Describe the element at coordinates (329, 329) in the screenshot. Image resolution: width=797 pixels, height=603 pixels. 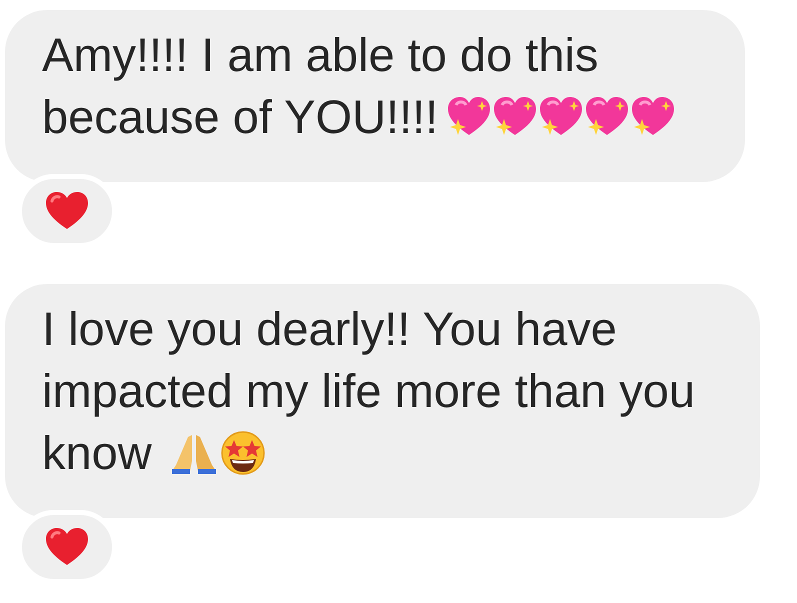
I see `message-text: I love you dearly!! You have` at that location.